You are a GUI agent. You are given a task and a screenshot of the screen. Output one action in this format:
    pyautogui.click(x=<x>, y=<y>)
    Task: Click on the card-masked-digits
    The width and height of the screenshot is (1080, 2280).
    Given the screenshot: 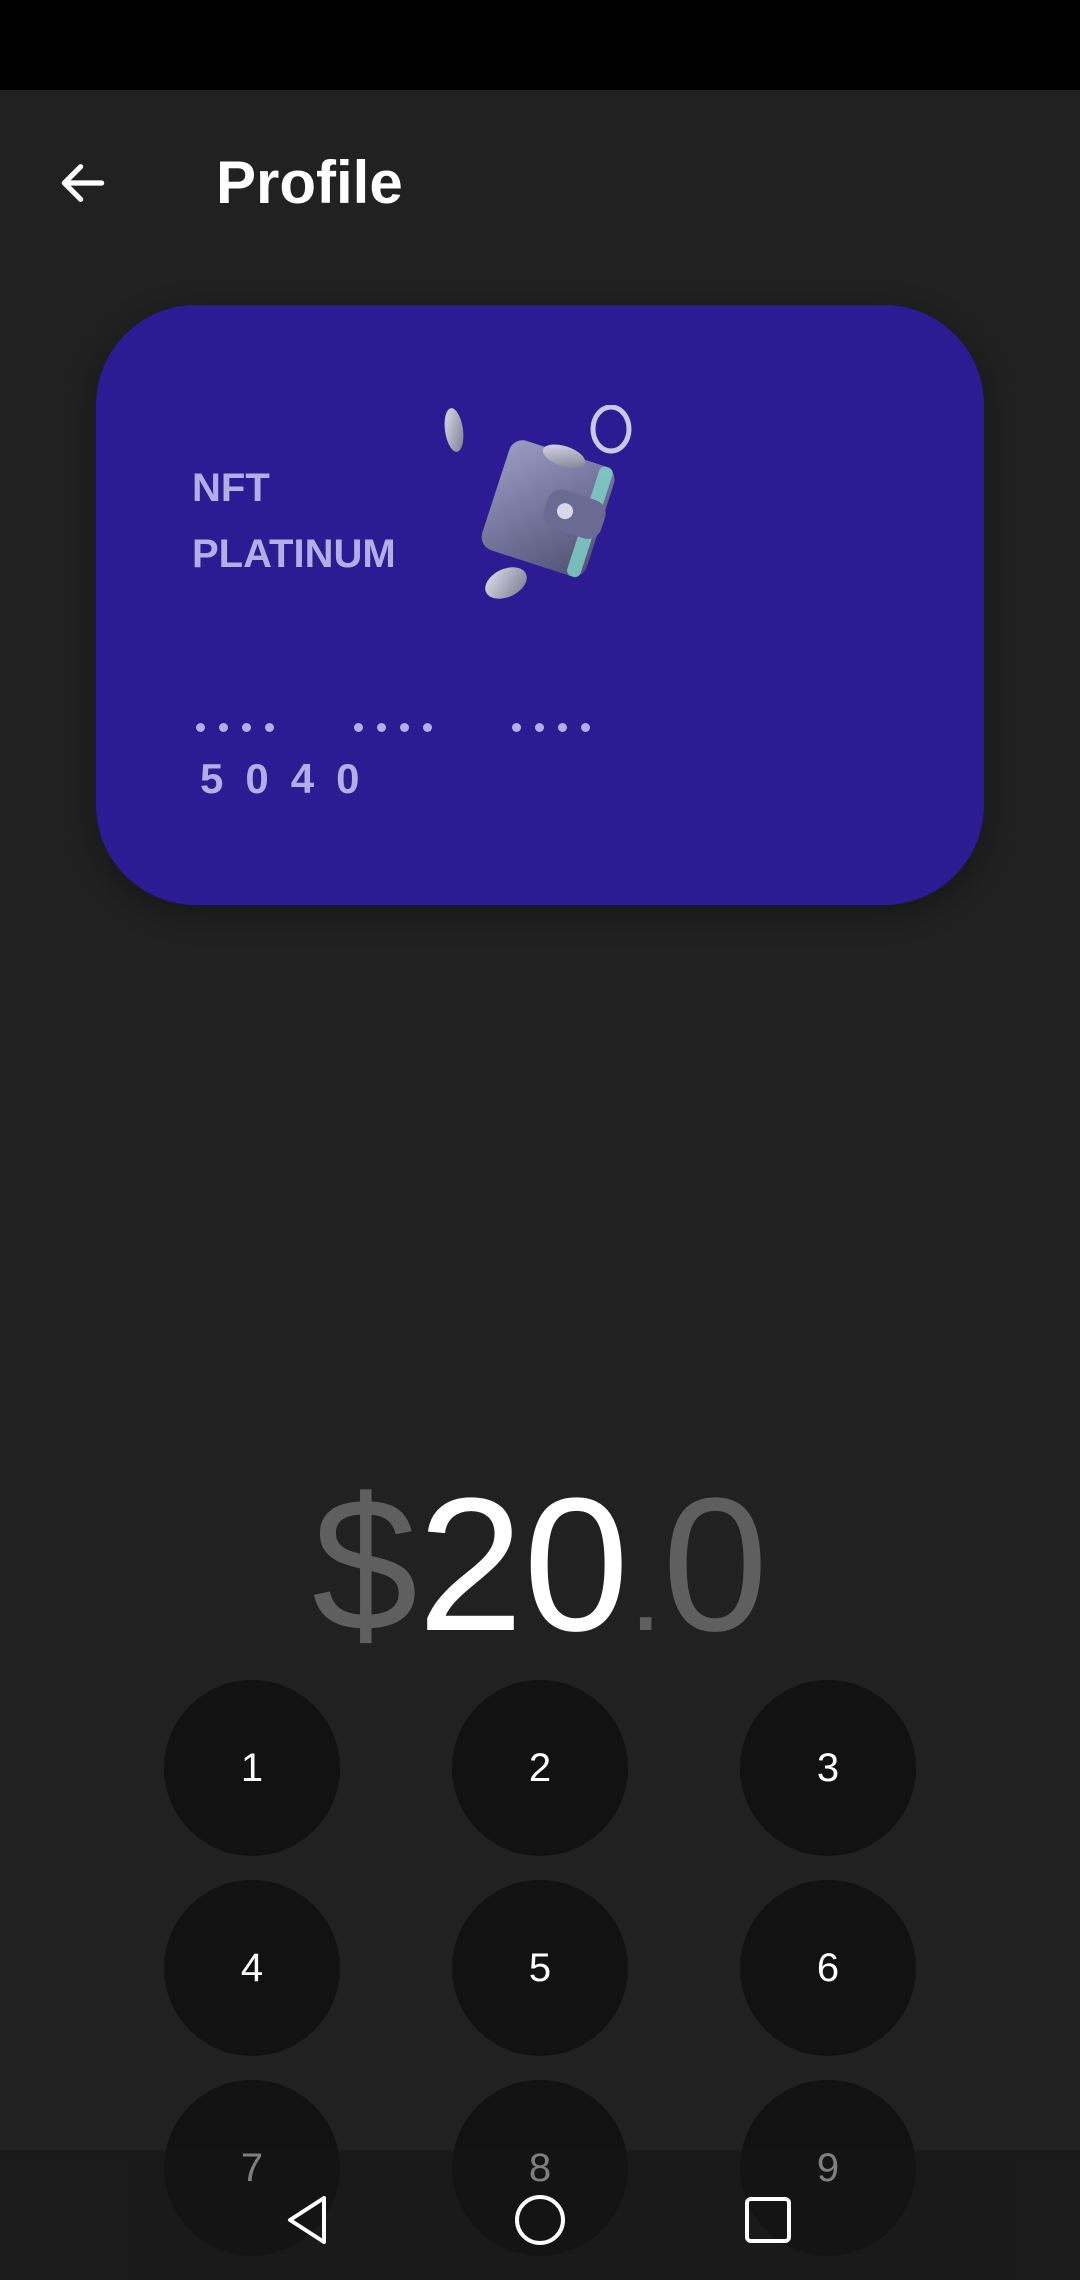 What is the action you would take?
    pyautogui.click(x=393, y=727)
    